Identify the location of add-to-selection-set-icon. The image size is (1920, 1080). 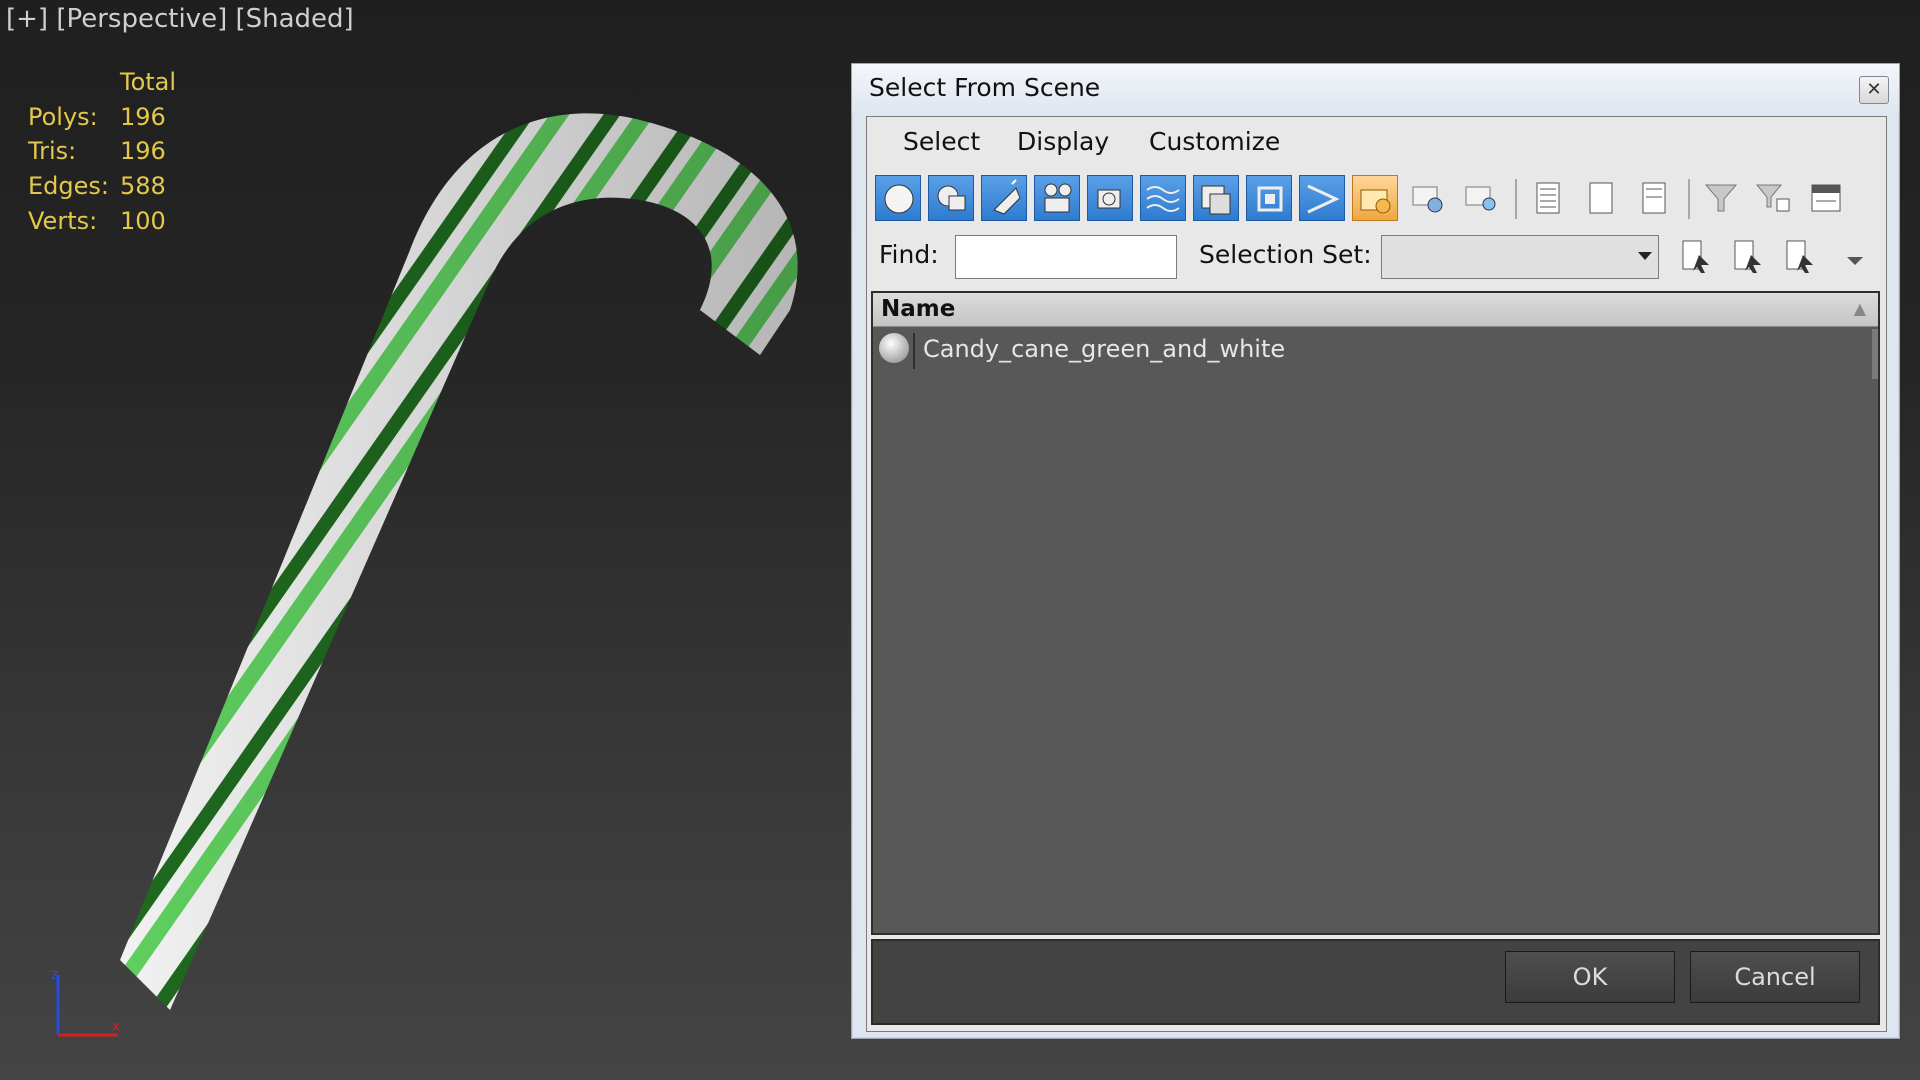
(1747, 257).